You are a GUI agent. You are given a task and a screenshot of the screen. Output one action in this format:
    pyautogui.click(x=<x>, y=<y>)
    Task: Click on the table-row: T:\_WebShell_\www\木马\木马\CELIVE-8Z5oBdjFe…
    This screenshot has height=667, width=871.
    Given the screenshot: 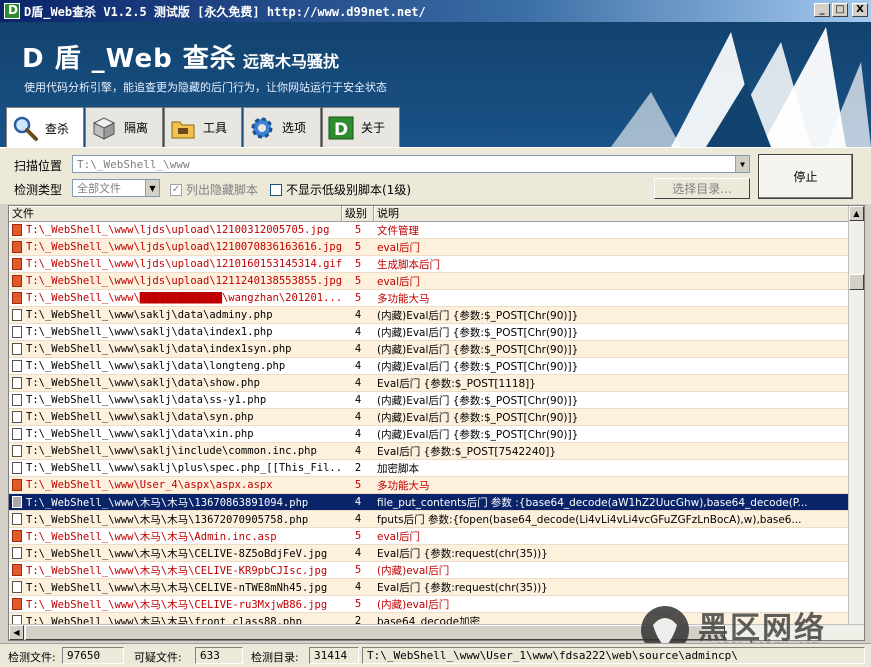 What is the action you would take?
    pyautogui.click(x=429, y=553)
    